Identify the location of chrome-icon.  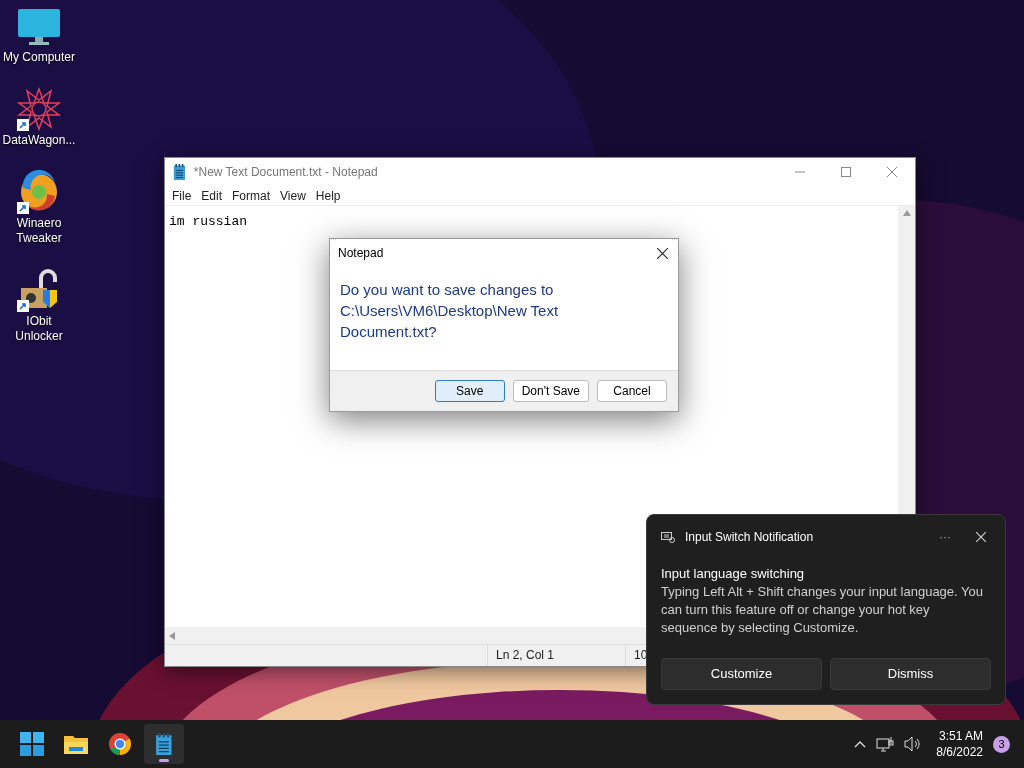
(120, 744).